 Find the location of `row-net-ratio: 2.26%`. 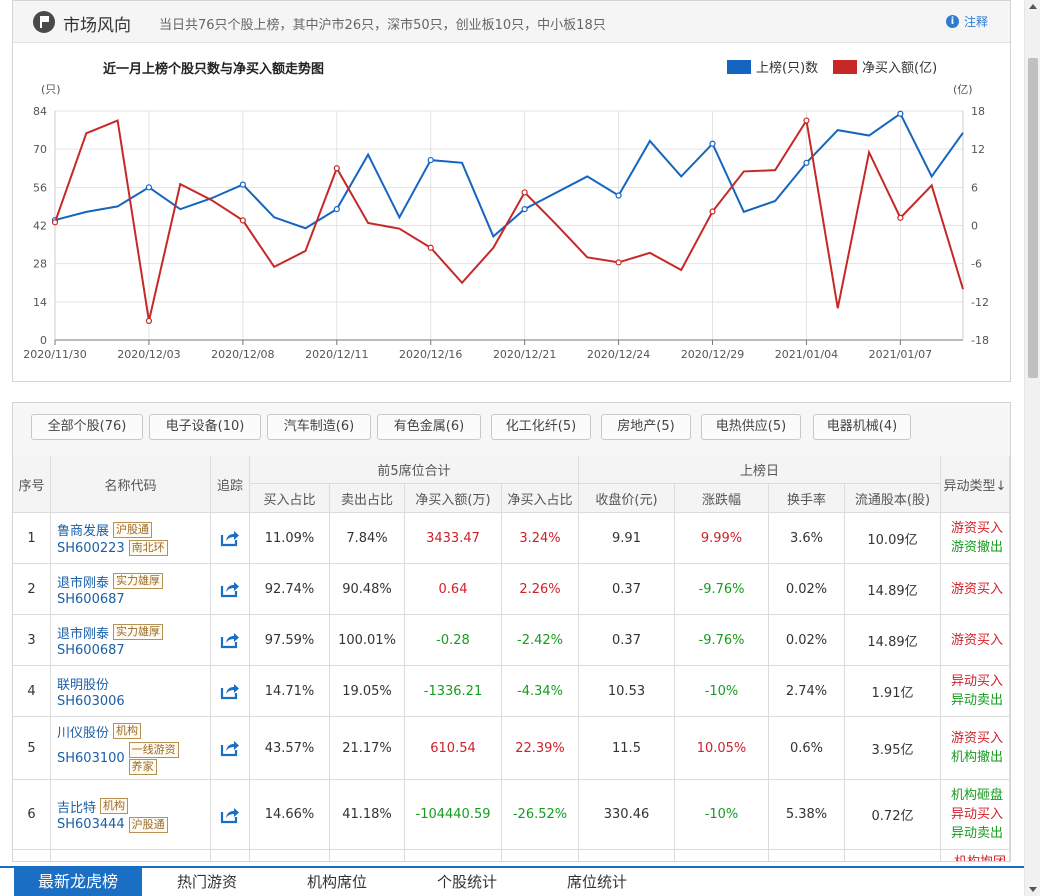

row-net-ratio: 2.26% is located at coordinates (540, 589).